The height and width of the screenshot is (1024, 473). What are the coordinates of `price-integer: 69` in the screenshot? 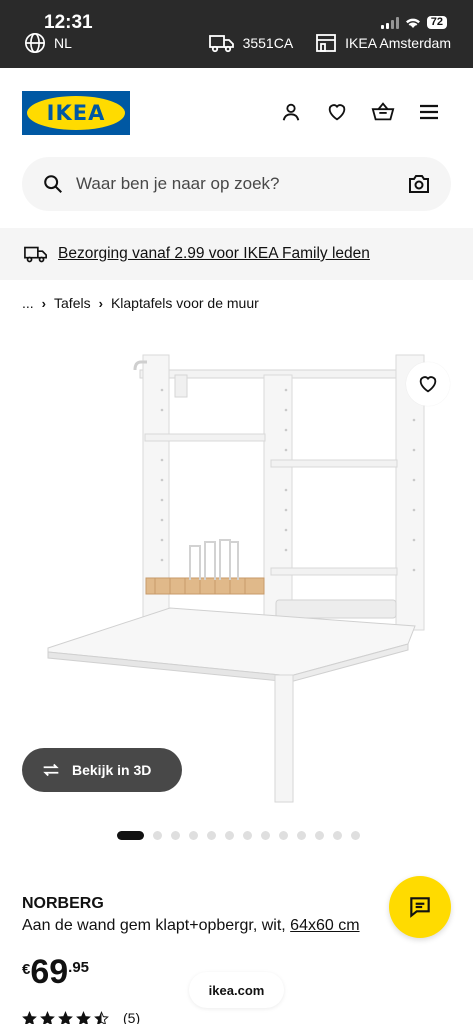 It's located at (49, 972).